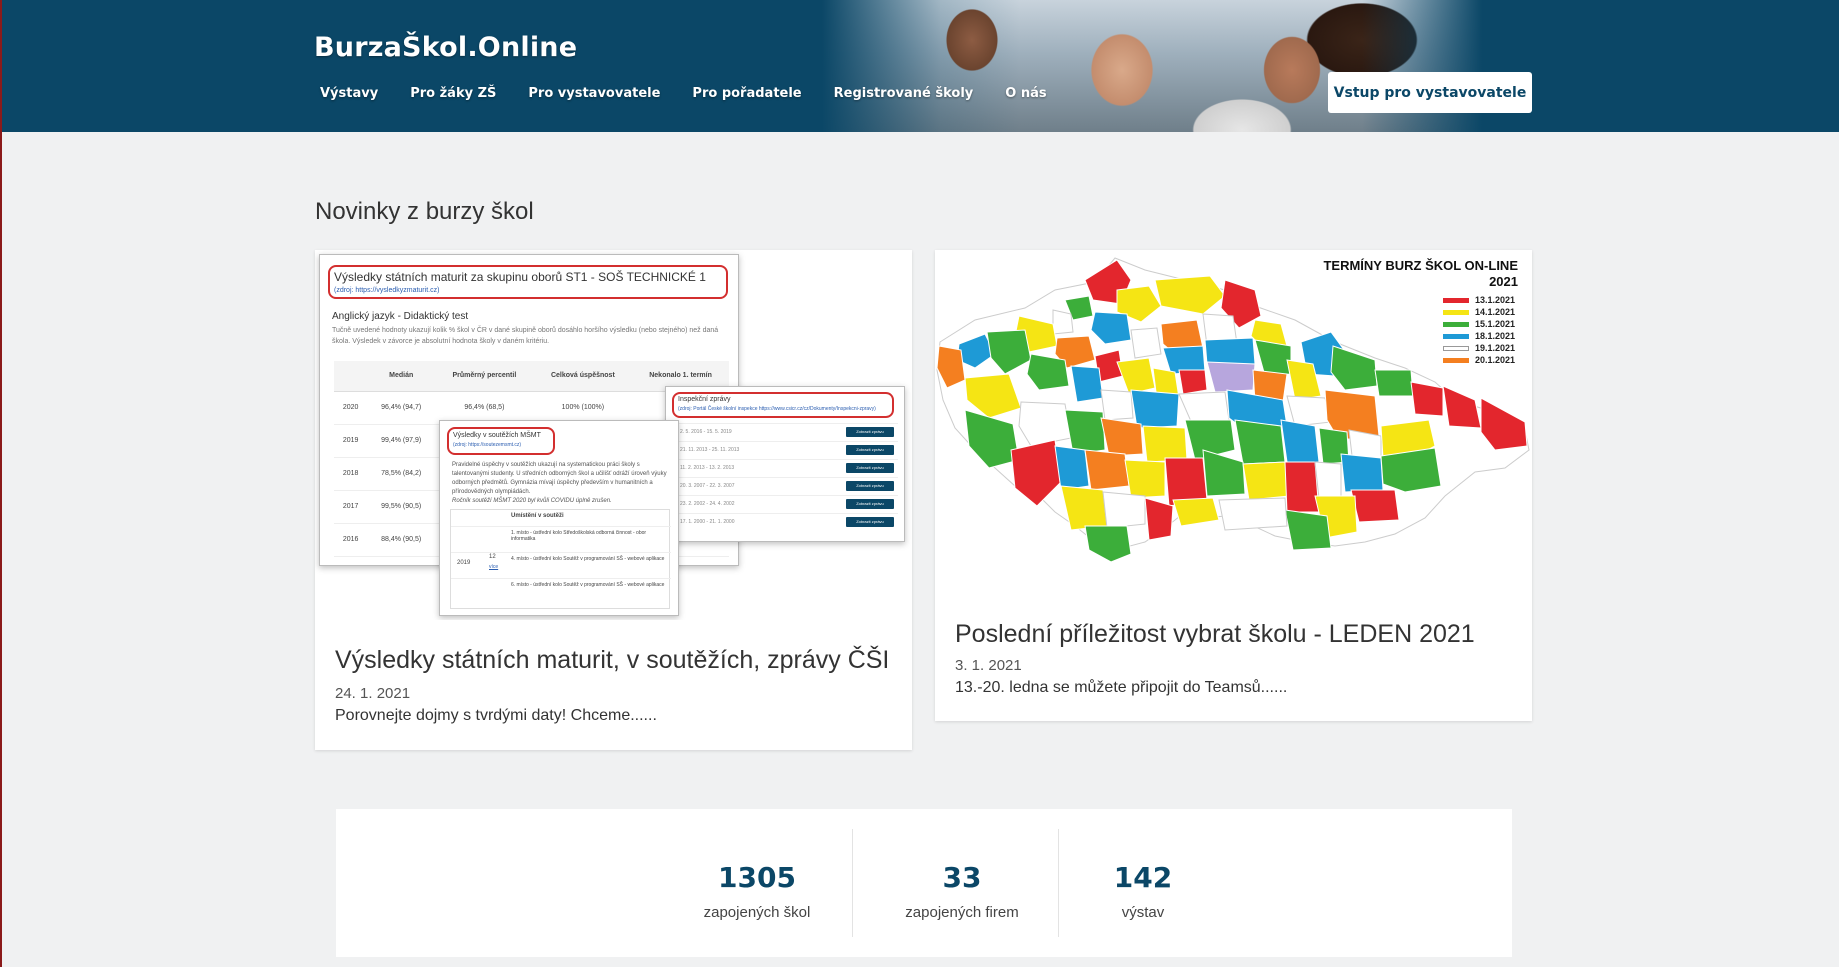 The height and width of the screenshot is (967, 1839). What do you see at coordinates (757, 877) in the screenshot?
I see `stat-value: 1305` at bounding box center [757, 877].